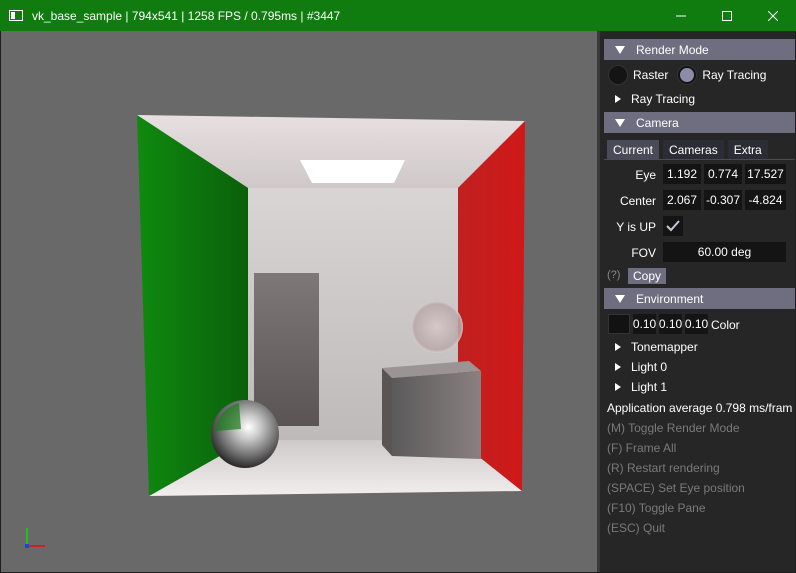 The width and height of the screenshot is (796, 573). Describe the element at coordinates (682, 200) in the screenshot. I see `center-x-field: 2.067` at that location.